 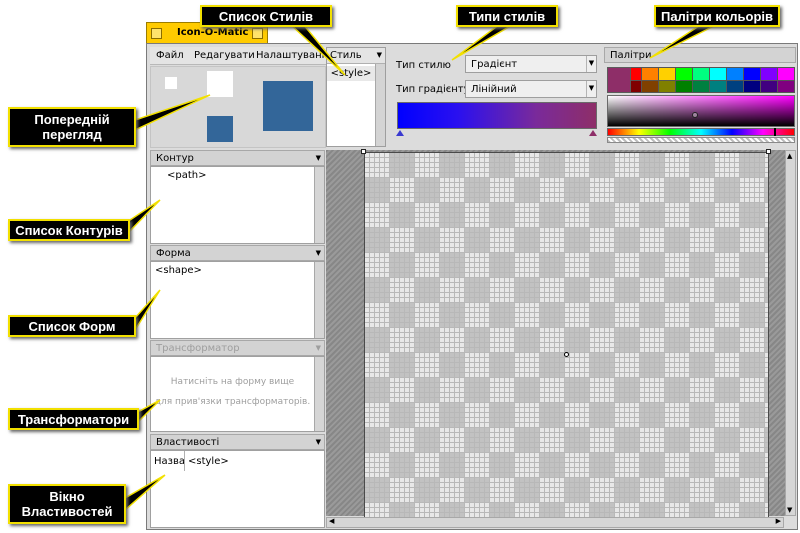 What do you see at coordinates (73, 419) in the screenshot?
I see `callout-transformers: Трансформатори` at bounding box center [73, 419].